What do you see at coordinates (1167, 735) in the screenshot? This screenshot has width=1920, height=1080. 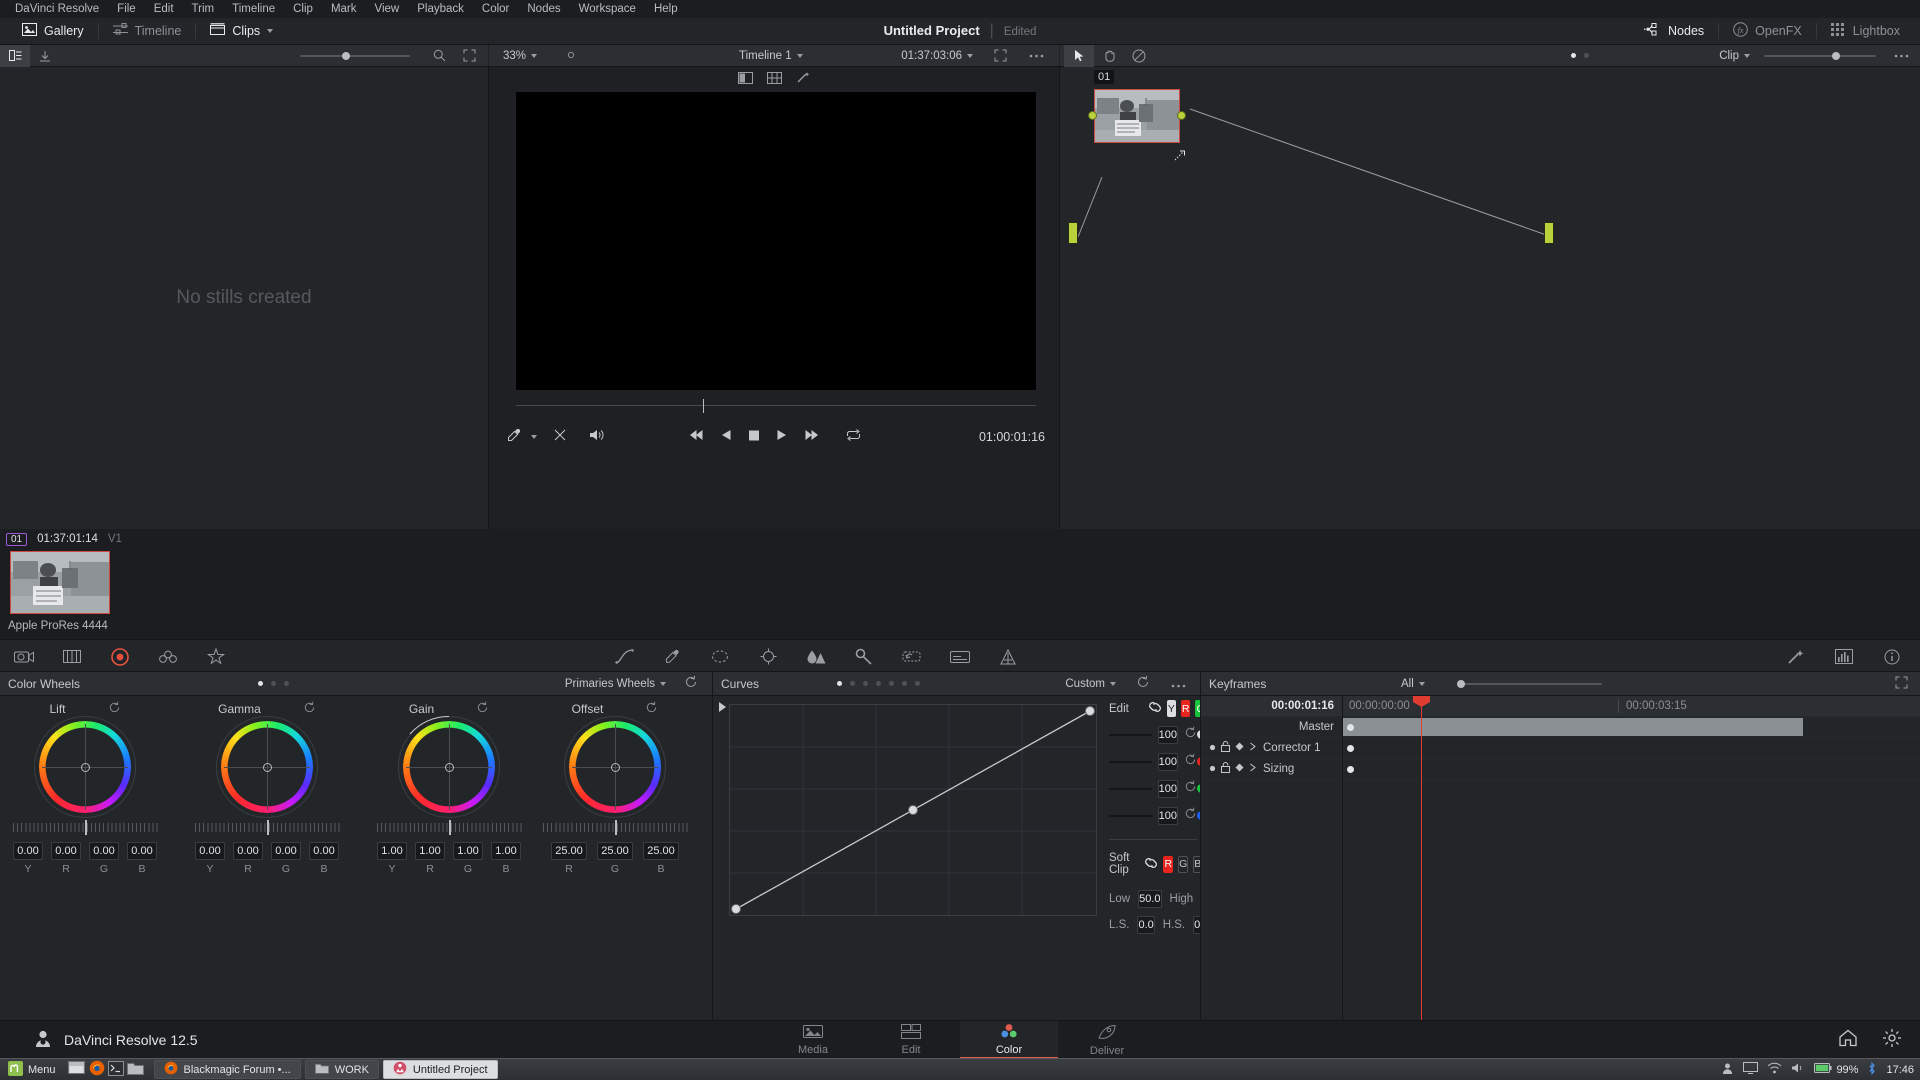 I see `curve-value-y: 100` at bounding box center [1167, 735].